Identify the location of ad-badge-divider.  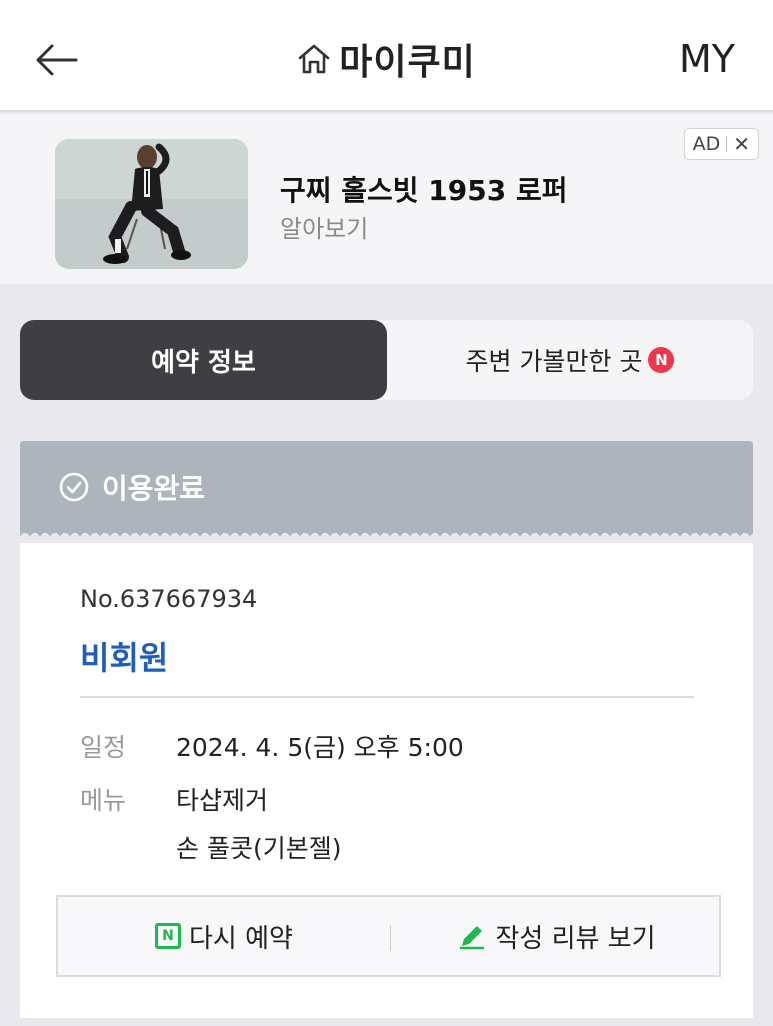
(727, 144).